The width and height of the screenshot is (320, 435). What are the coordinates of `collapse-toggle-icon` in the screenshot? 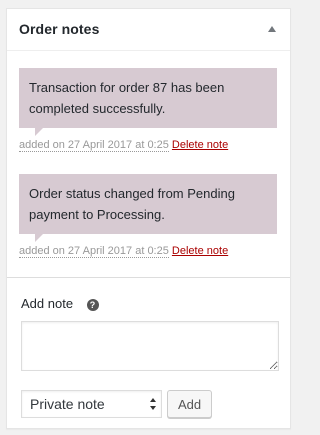 It's located at (272, 29).